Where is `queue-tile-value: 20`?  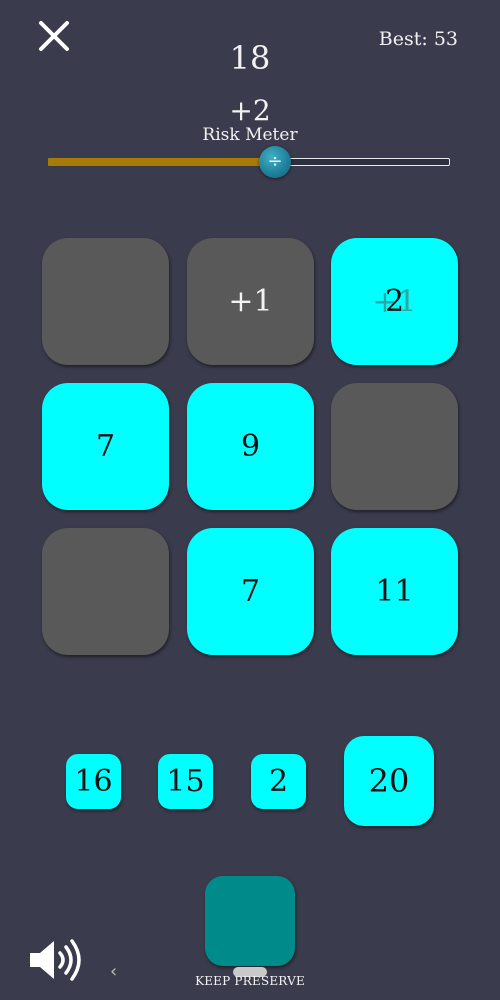 queue-tile-value: 20 is located at coordinates (389, 781).